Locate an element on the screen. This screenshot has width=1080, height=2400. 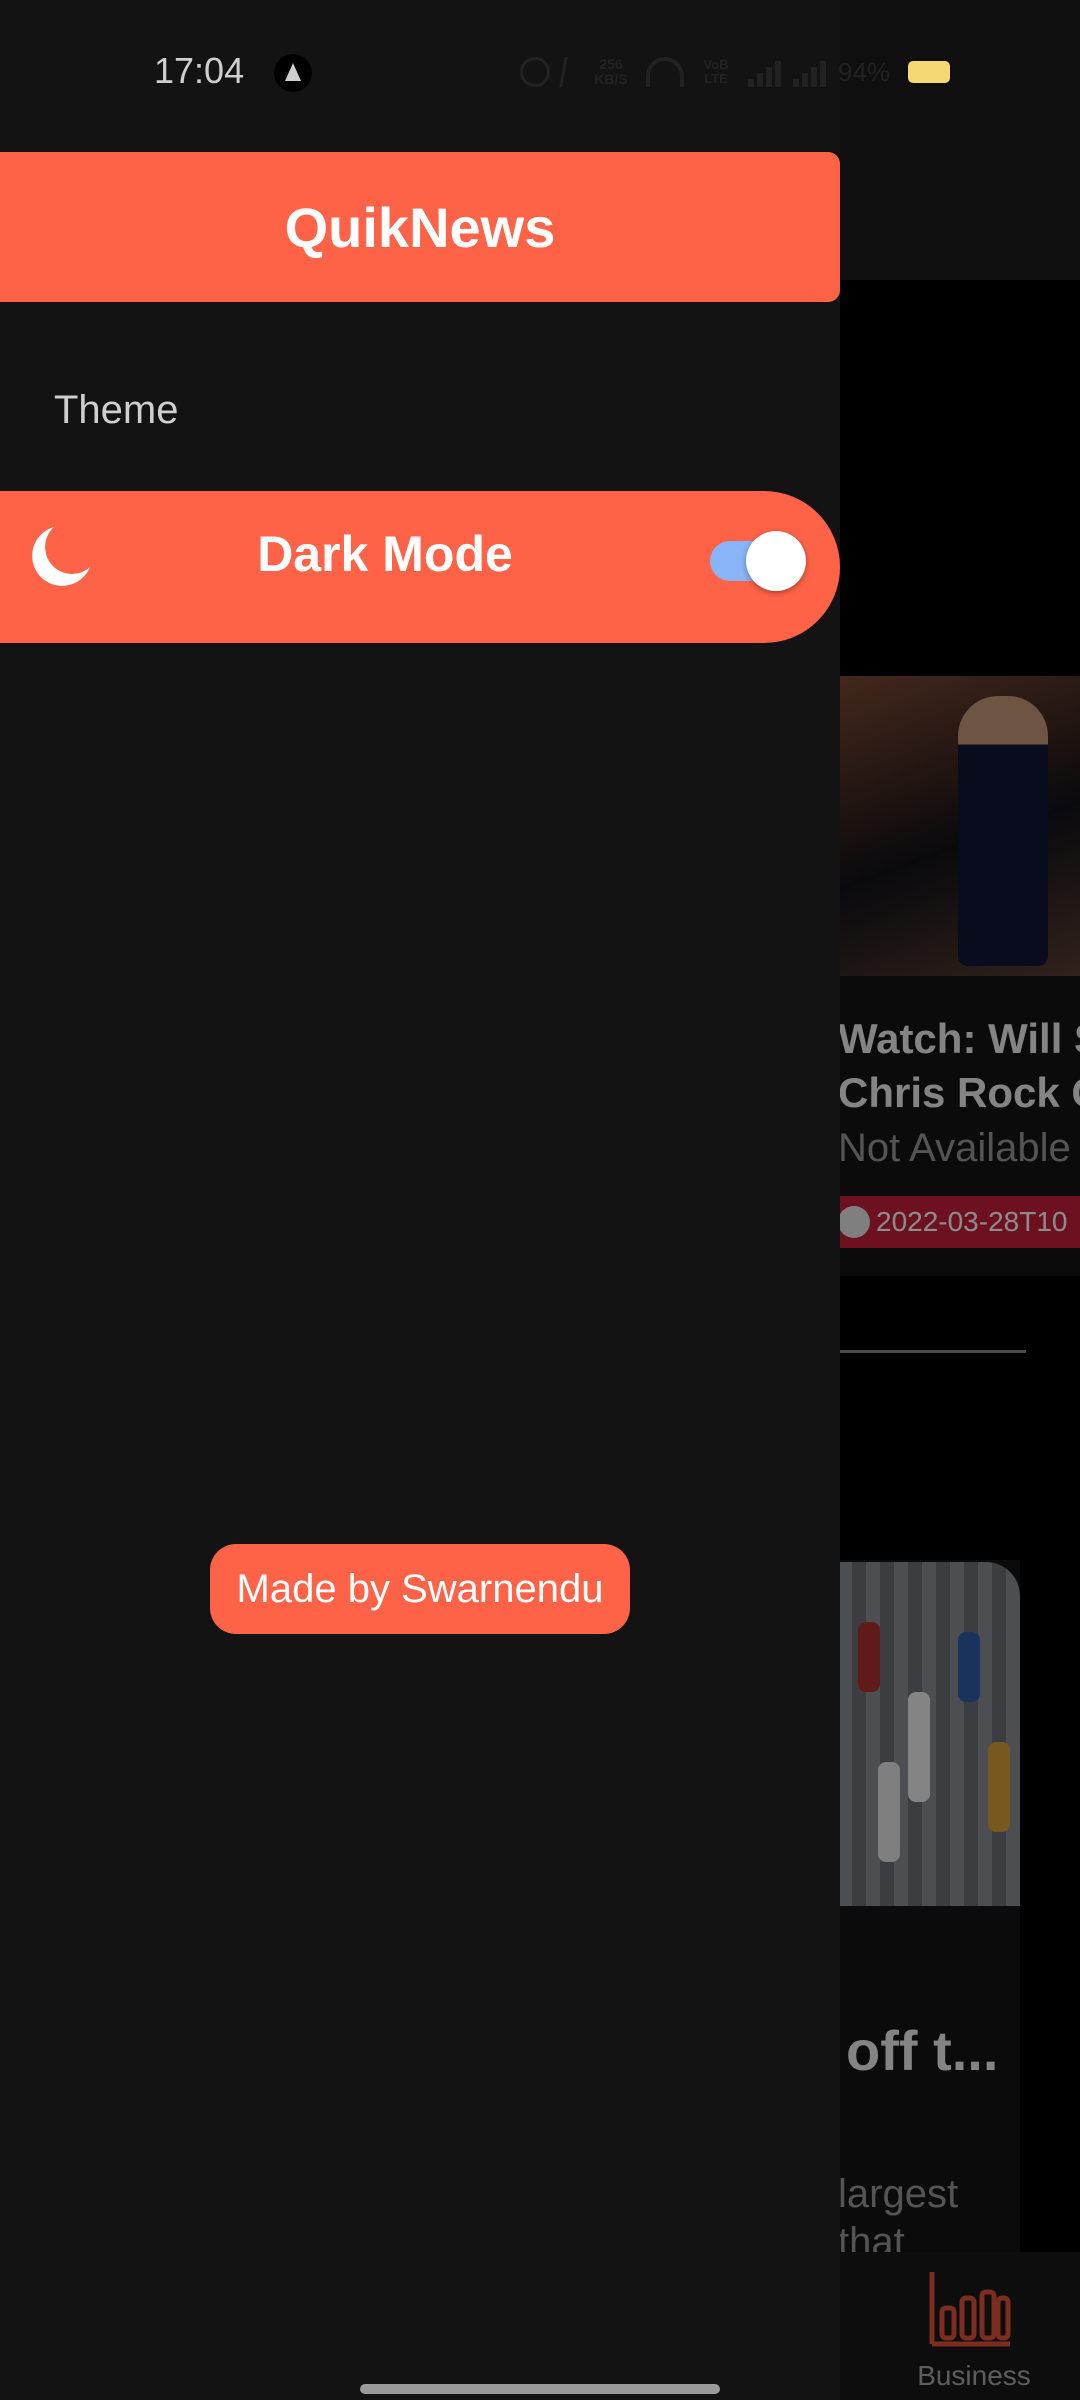
wifi-icon is located at coordinates (665, 72).